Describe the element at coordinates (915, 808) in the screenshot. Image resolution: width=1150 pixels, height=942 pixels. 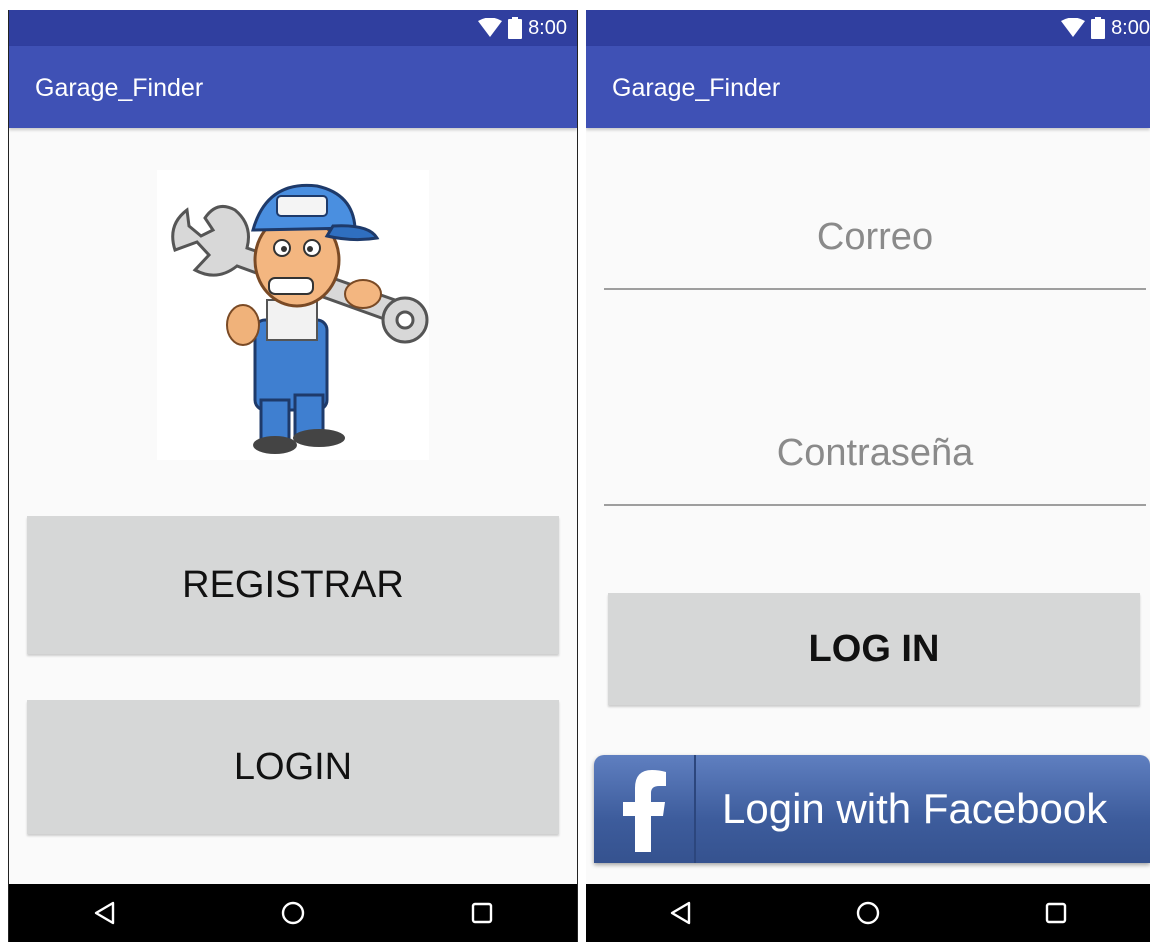
I see `facebook-login-label: Login with Facebook` at that location.